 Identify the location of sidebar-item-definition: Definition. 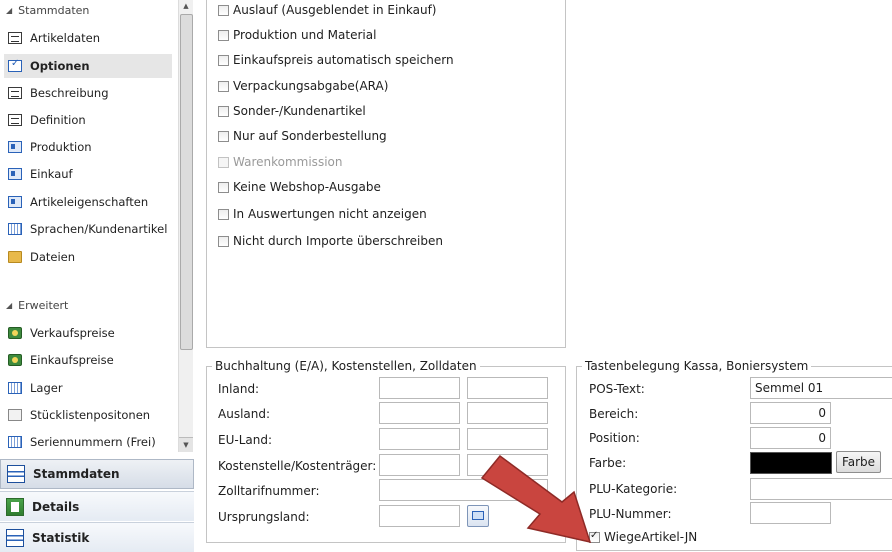
(88, 120).